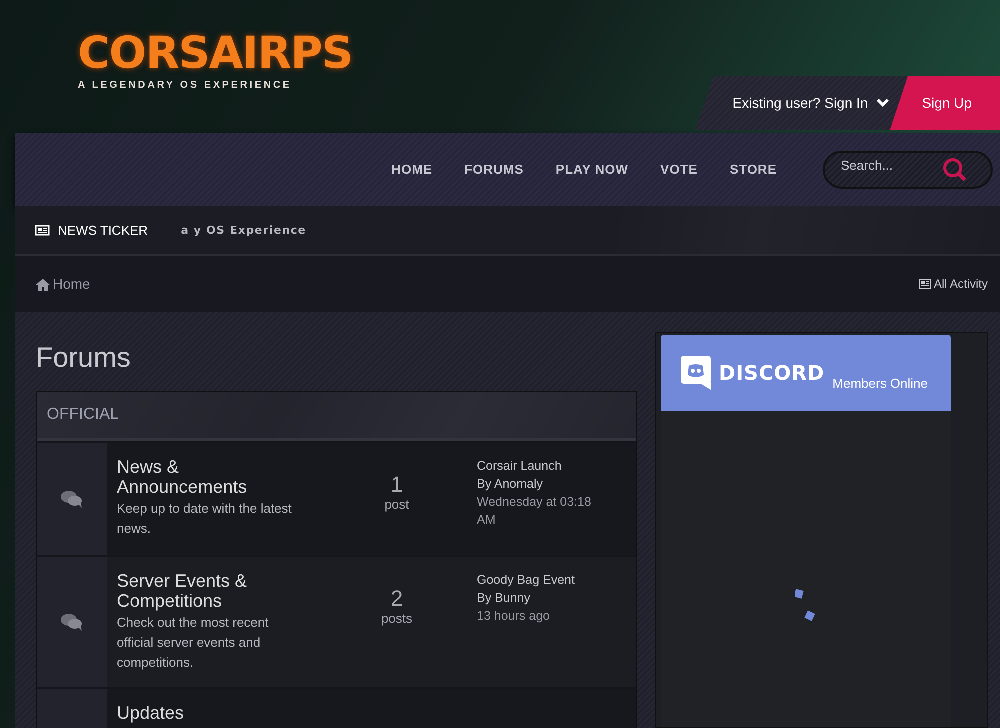  I want to click on last-post-link: Goody Bag Event, so click(539, 580).